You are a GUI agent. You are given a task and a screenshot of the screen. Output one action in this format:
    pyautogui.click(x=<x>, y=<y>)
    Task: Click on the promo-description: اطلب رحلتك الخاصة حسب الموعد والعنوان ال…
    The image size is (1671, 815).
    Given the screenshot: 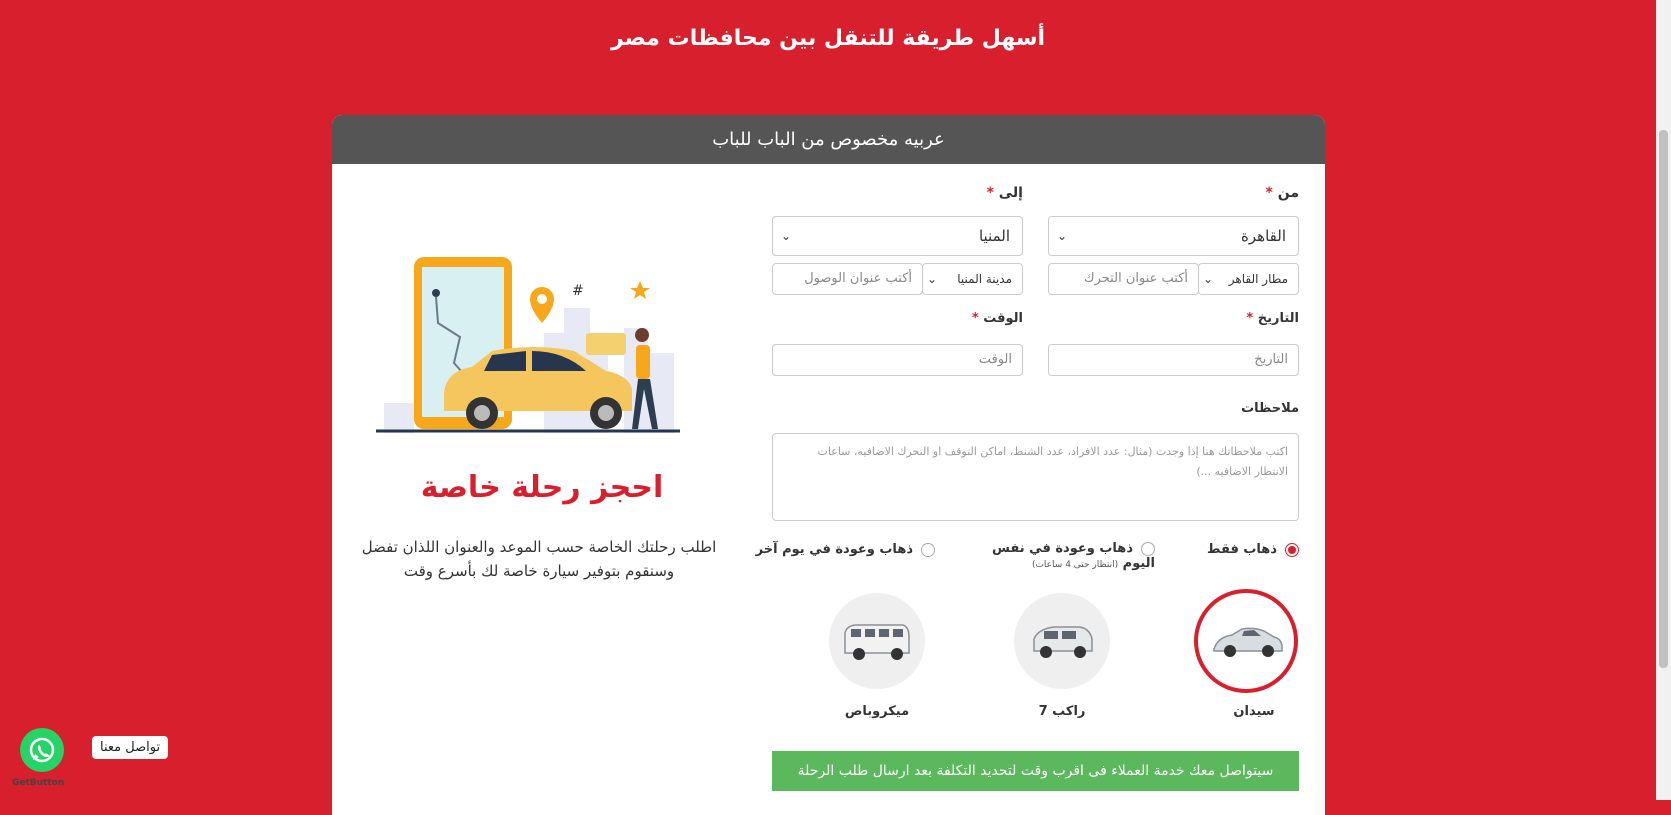 What is the action you would take?
    pyautogui.click(x=539, y=559)
    